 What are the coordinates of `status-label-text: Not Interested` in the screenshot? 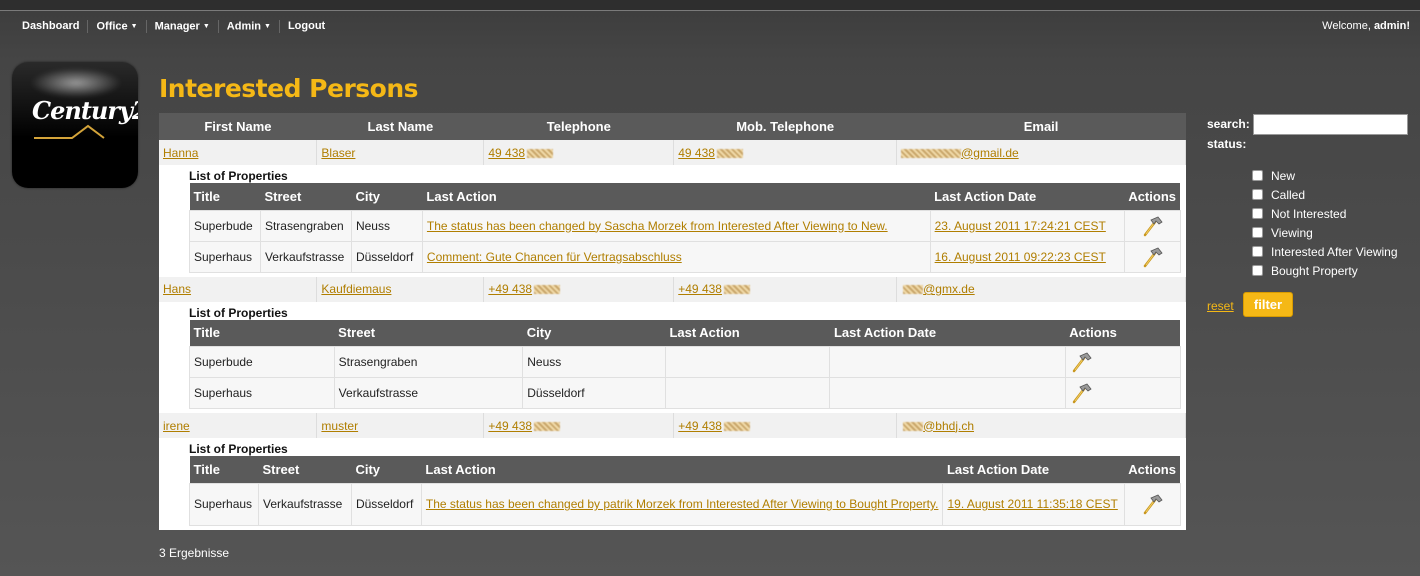 It's located at (1309, 213).